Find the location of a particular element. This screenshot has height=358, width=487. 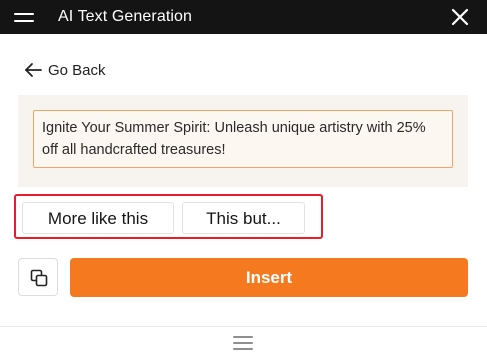

copy-icon is located at coordinates (39, 278).